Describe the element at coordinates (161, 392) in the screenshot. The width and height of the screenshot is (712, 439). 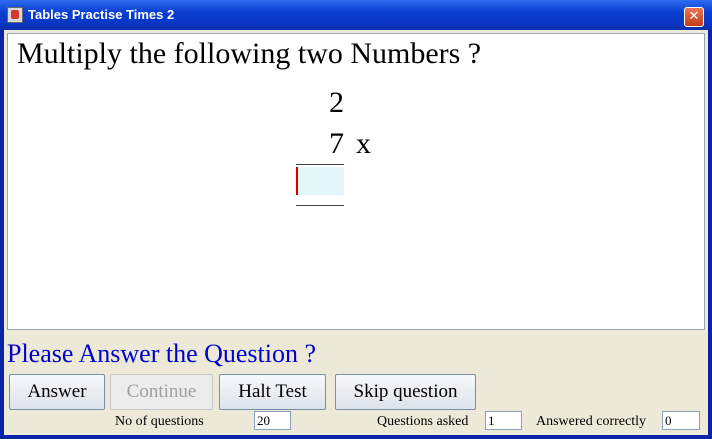
I see `continue-button: Continue` at that location.